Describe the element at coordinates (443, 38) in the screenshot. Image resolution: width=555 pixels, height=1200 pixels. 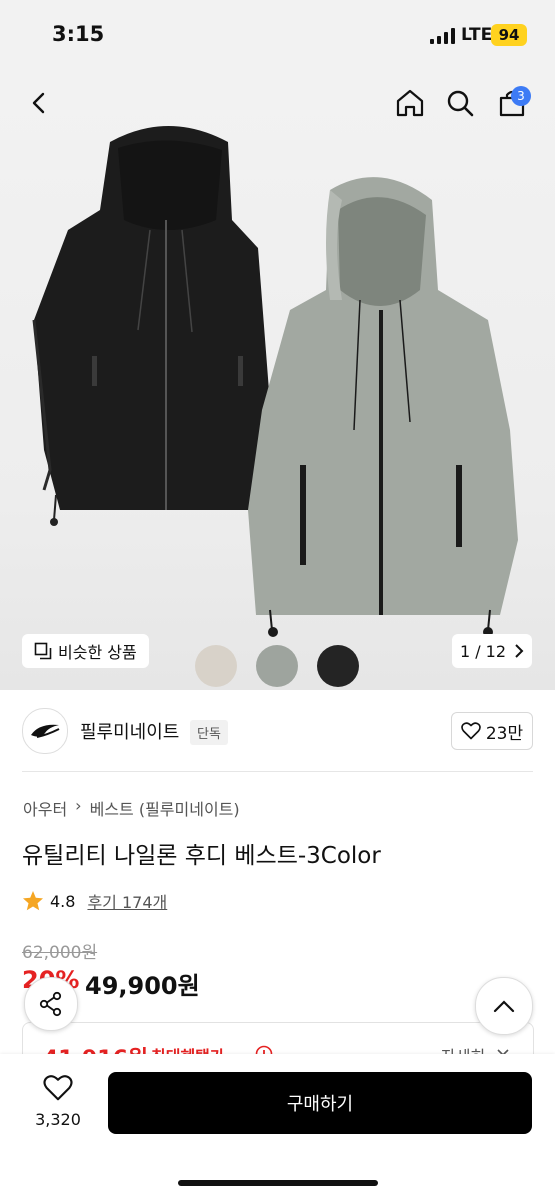
I see `signal-icon` at that location.